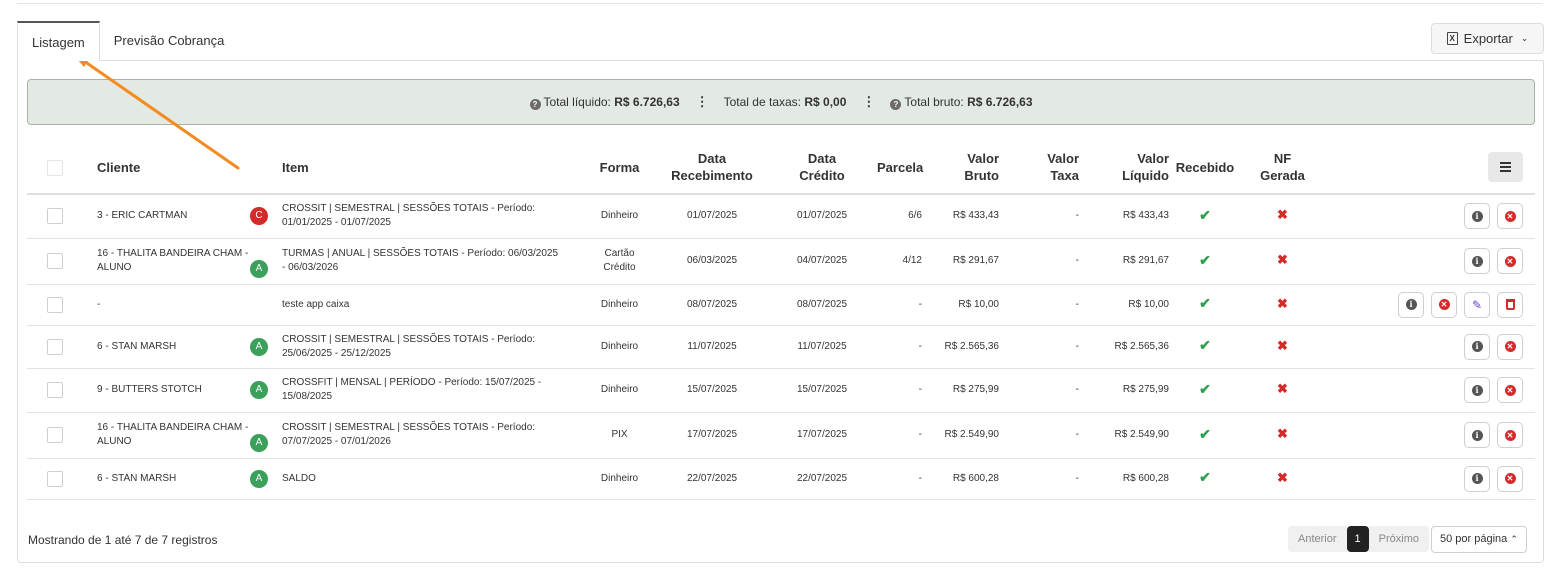  Describe the element at coordinates (182, 479) in the screenshot. I see `cliente-cell: 6 - STAN MARSH A` at that location.